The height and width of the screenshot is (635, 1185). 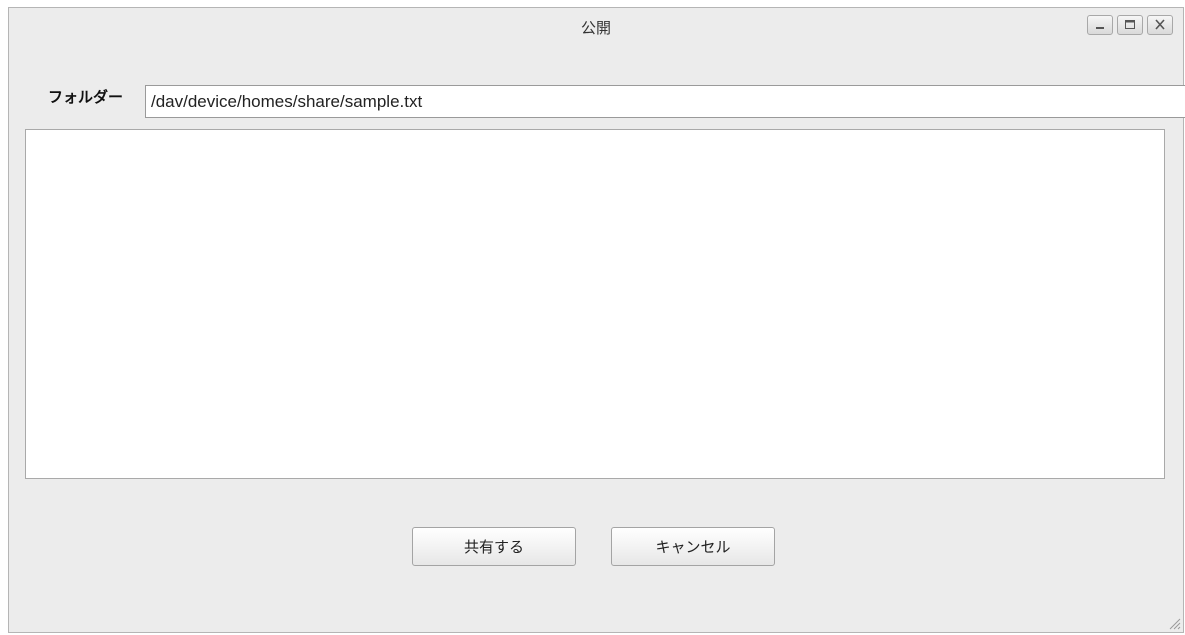 I want to click on resize-grip-icon, so click(x=1174, y=623).